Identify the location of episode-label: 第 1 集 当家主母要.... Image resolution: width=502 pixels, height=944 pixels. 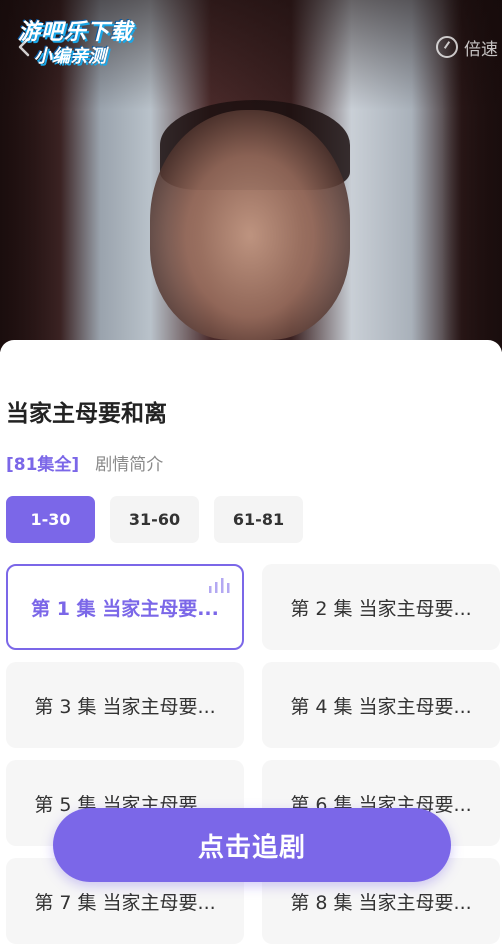
(125, 608).